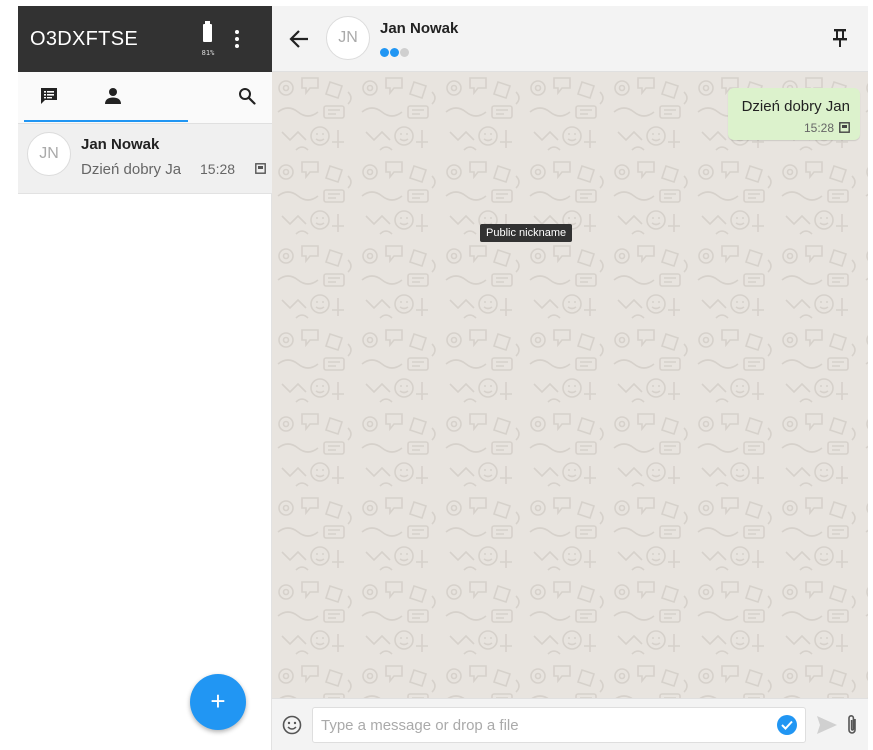 This screenshot has height=750, width=873. I want to click on tab-contacts, so click(112, 97).